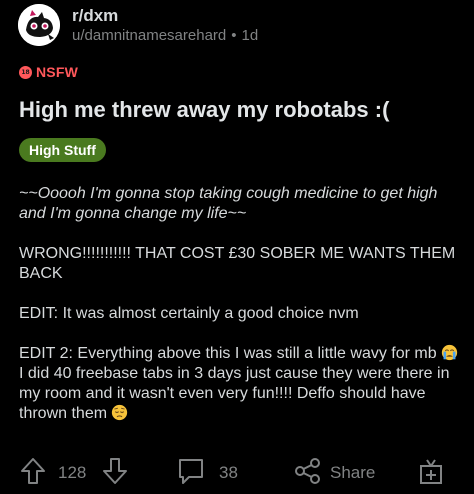 The width and height of the screenshot is (474, 494). What do you see at coordinates (165, 15) in the screenshot?
I see `subreddit-name: r/dxm` at bounding box center [165, 15].